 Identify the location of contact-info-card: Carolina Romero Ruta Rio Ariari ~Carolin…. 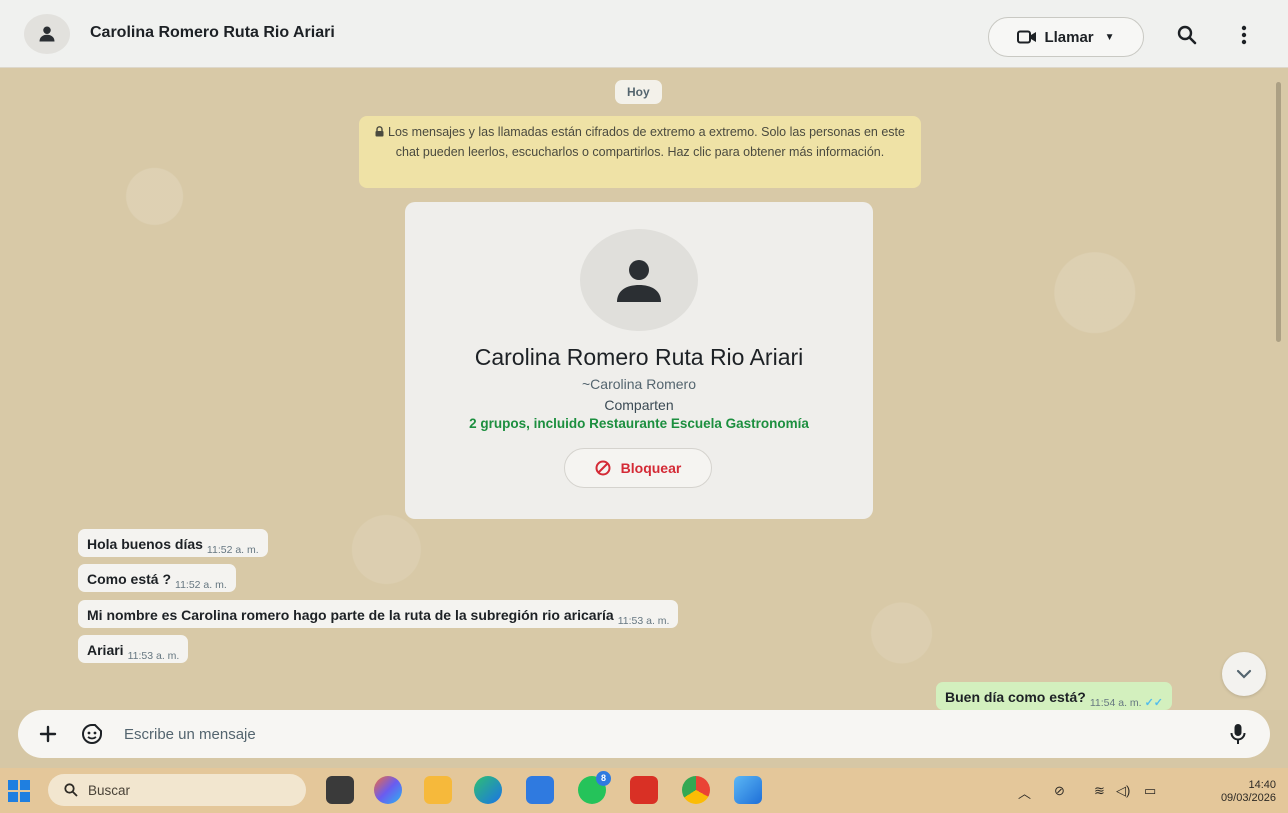
(639, 360).